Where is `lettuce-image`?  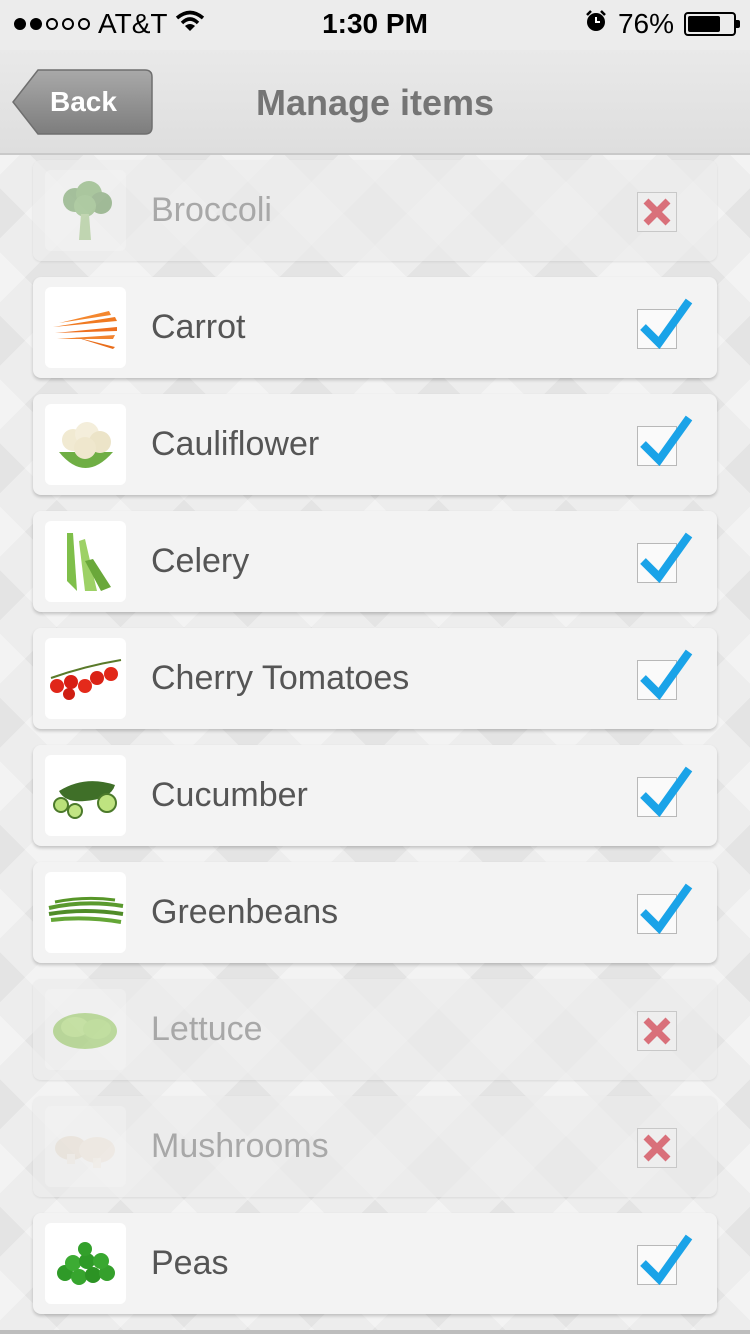
lettuce-image is located at coordinates (85, 1029).